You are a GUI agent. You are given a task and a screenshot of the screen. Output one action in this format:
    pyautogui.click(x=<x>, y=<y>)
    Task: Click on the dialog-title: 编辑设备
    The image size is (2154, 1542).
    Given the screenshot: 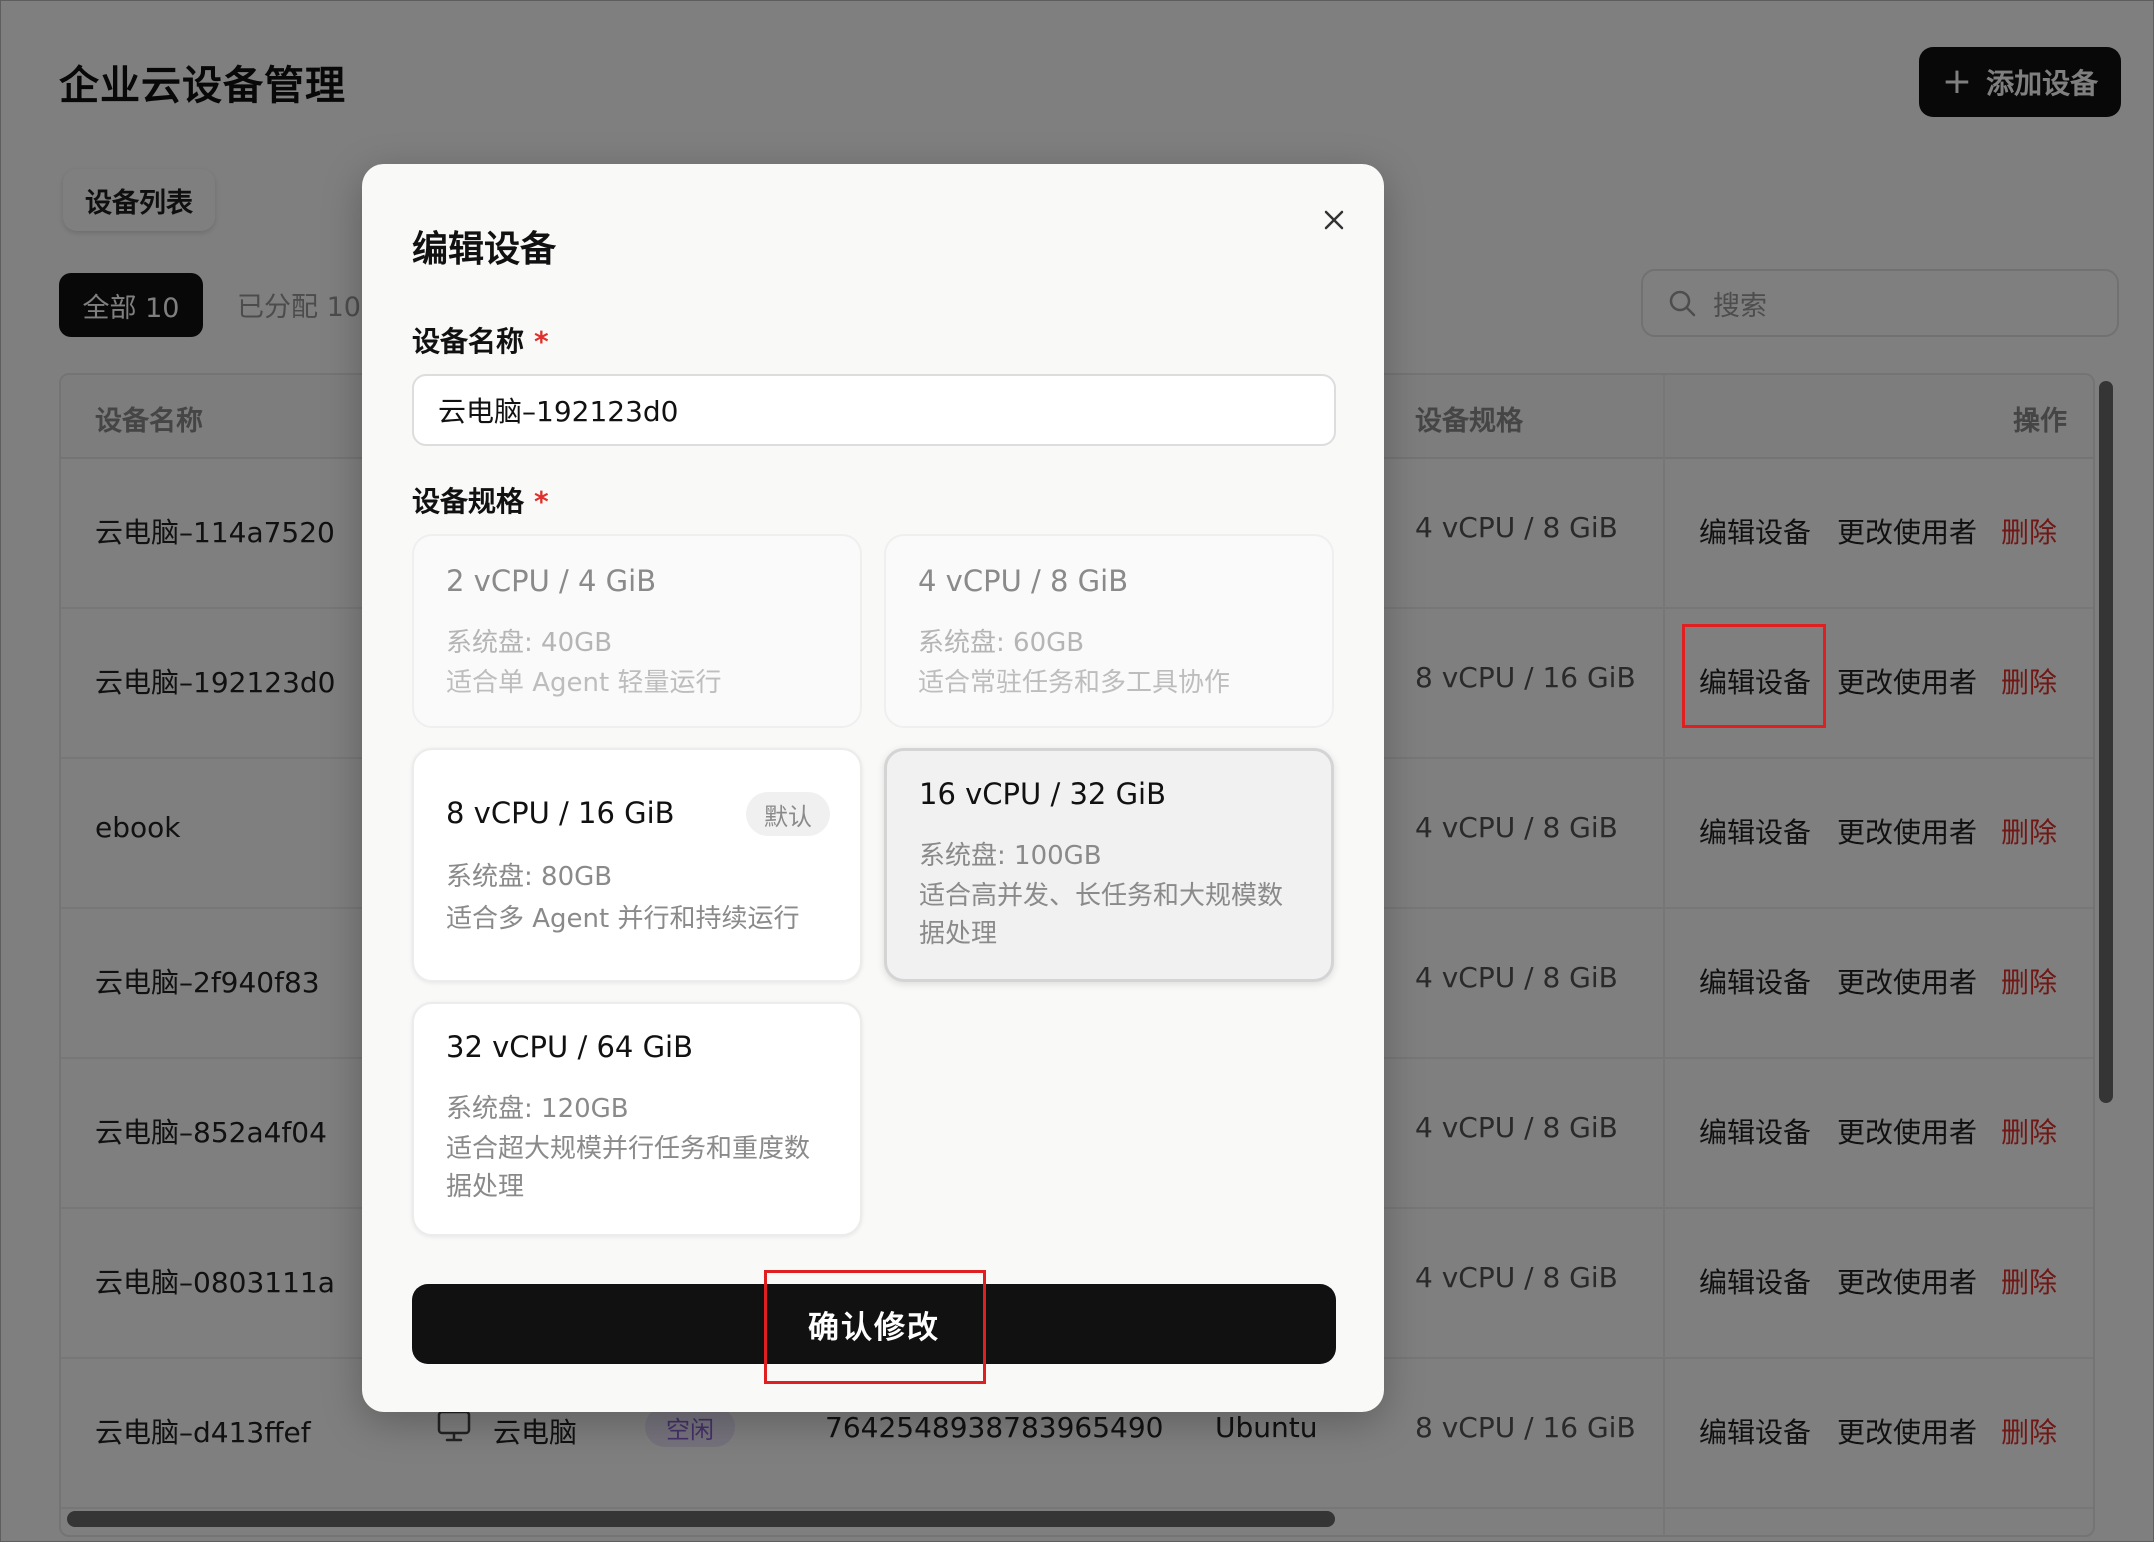 What is the action you would take?
    pyautogui.click(x=484, y=249)
    